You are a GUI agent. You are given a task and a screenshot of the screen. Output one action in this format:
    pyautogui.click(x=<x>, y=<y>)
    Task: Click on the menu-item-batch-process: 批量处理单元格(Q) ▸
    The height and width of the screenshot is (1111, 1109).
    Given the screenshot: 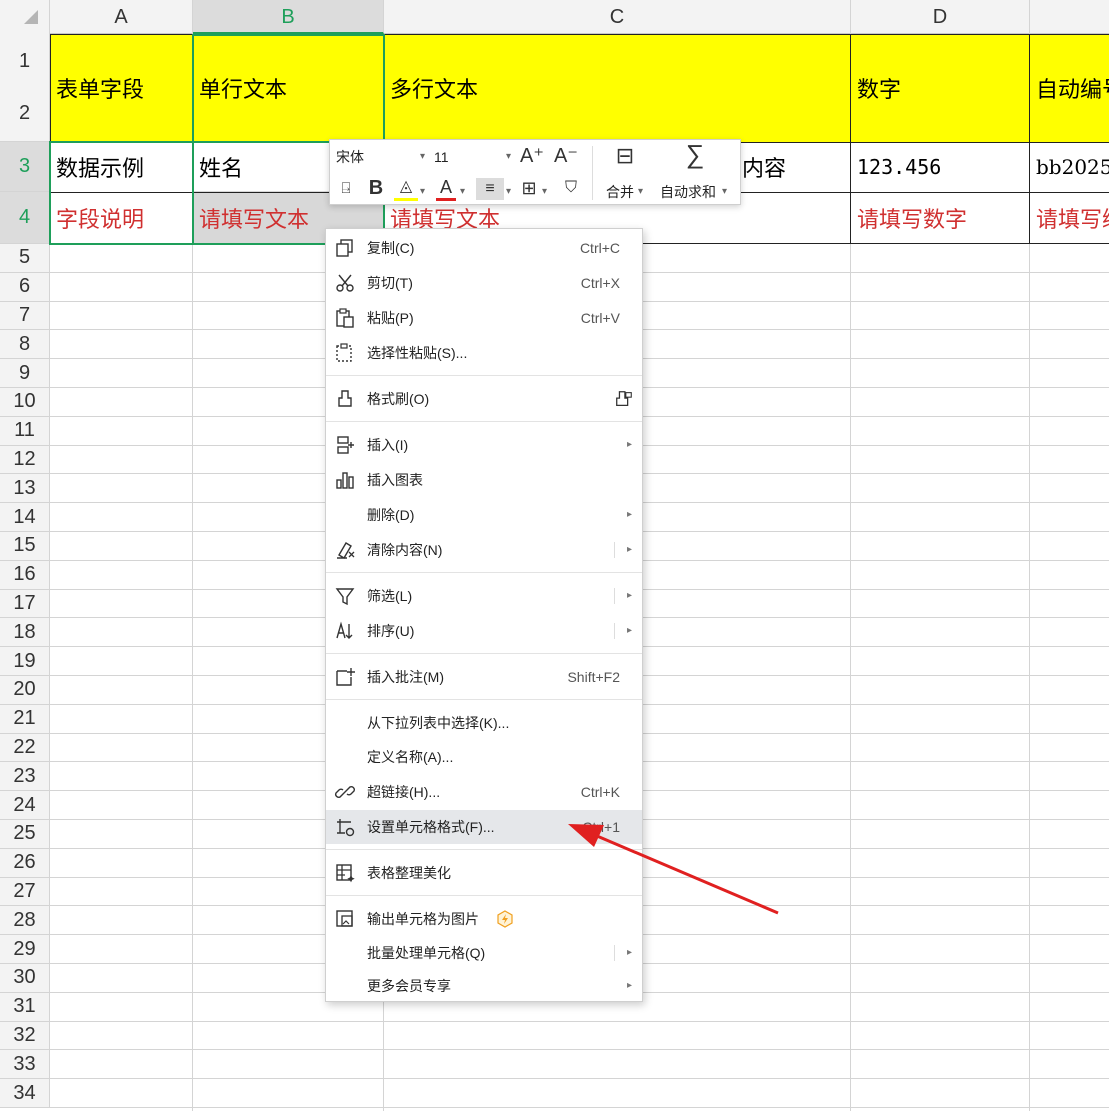 What is the action you would take?
    pyautogui.click(x=484, y=953)
    